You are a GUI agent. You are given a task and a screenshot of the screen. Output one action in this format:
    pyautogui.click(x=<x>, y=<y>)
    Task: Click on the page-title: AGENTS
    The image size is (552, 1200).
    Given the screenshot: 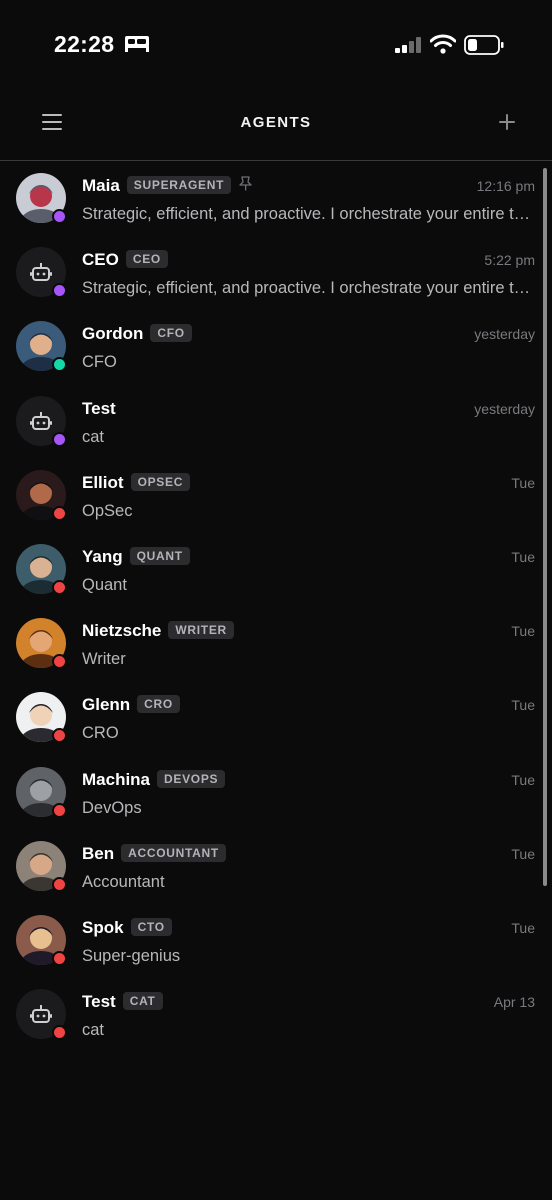 What is the action you would take?
    pyautogui.click(x=276, y=122)
    